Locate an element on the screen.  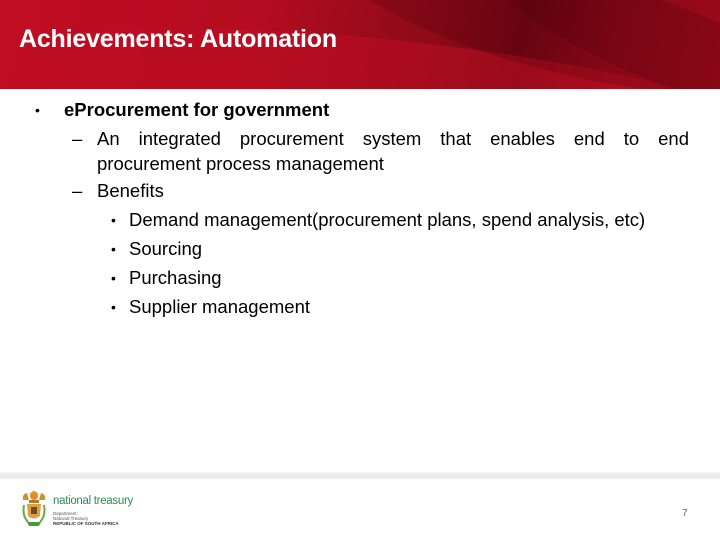
logo-country: REPUBLIC OF SOUTH AFRICA is located at coordinates (86, 523).